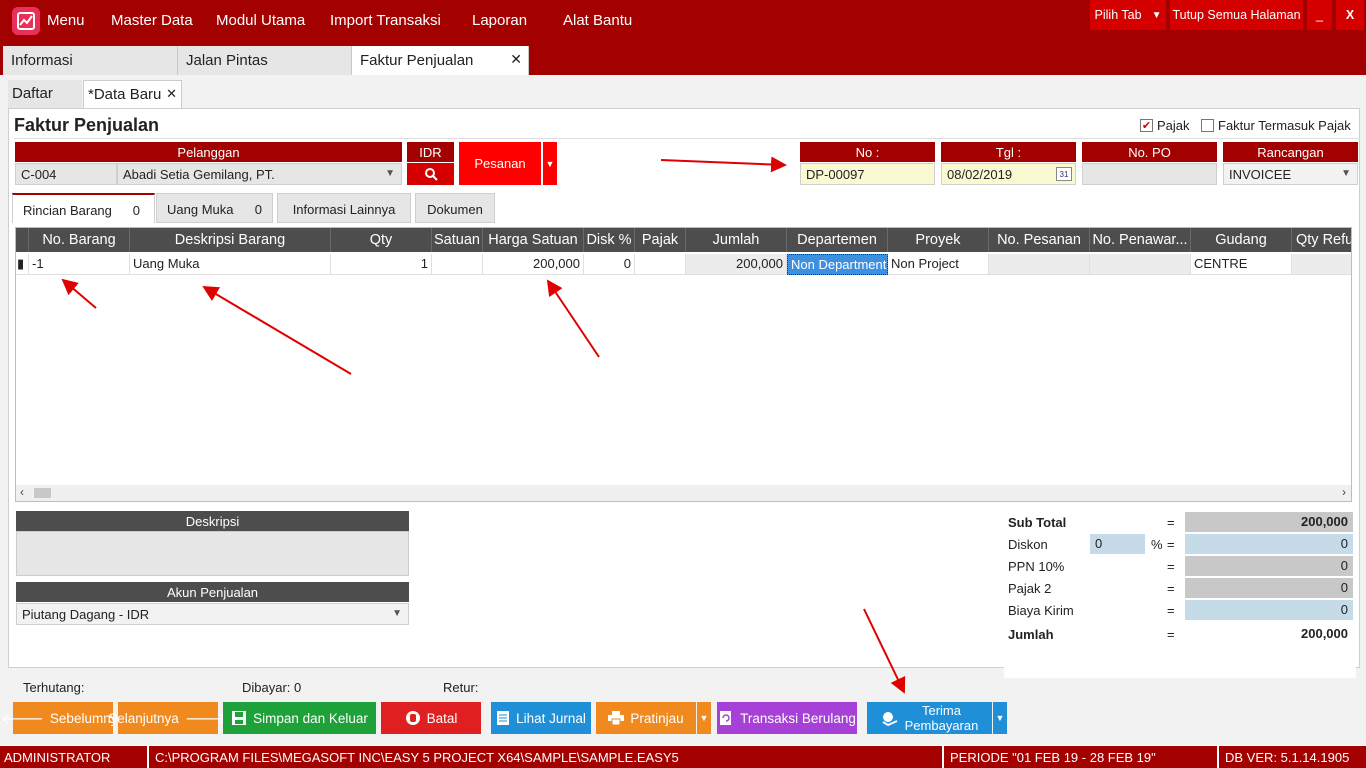 The image size is (1366, 768). Describe the element at coordinates (79, 240) in the screenshot. I see `col-no-barang: No. Barang` at that location.